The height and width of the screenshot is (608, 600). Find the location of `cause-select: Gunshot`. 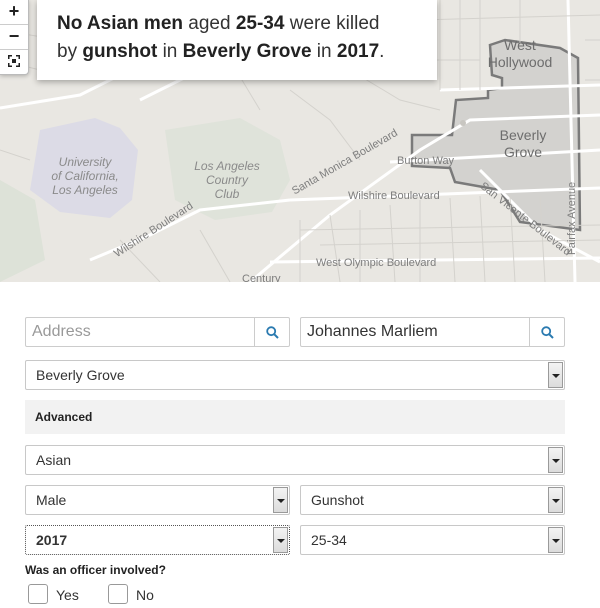

cause-select: Gunshot is located at coordinates (432, 500).